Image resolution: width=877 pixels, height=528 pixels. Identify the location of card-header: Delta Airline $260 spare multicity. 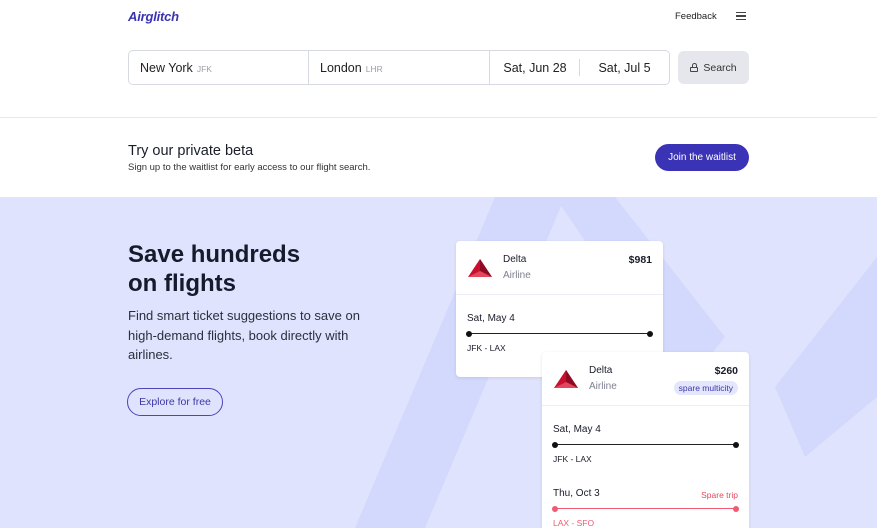
(645, 379).